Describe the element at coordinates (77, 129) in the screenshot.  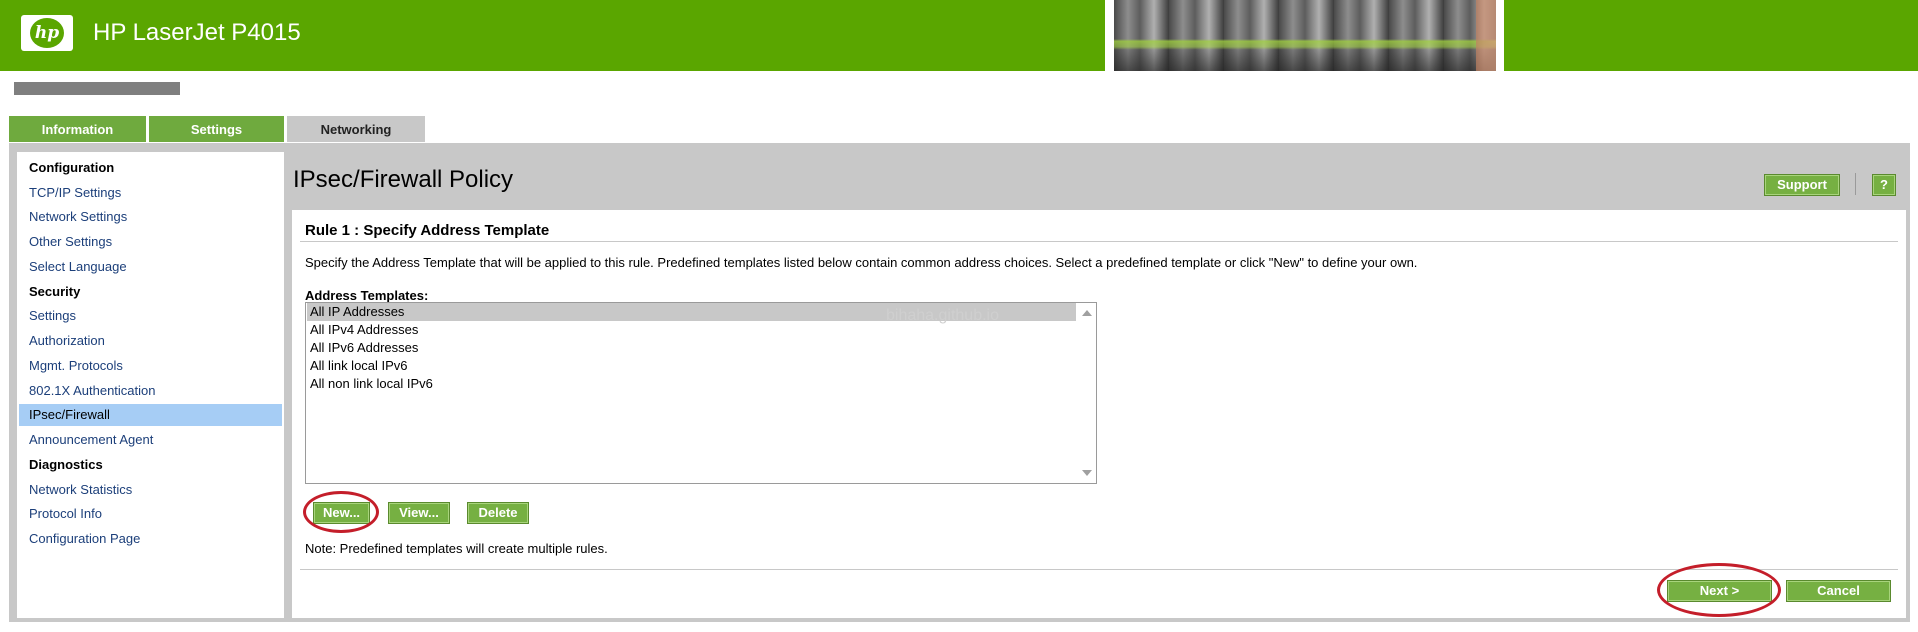
I see `tab-information: Information` at that location.